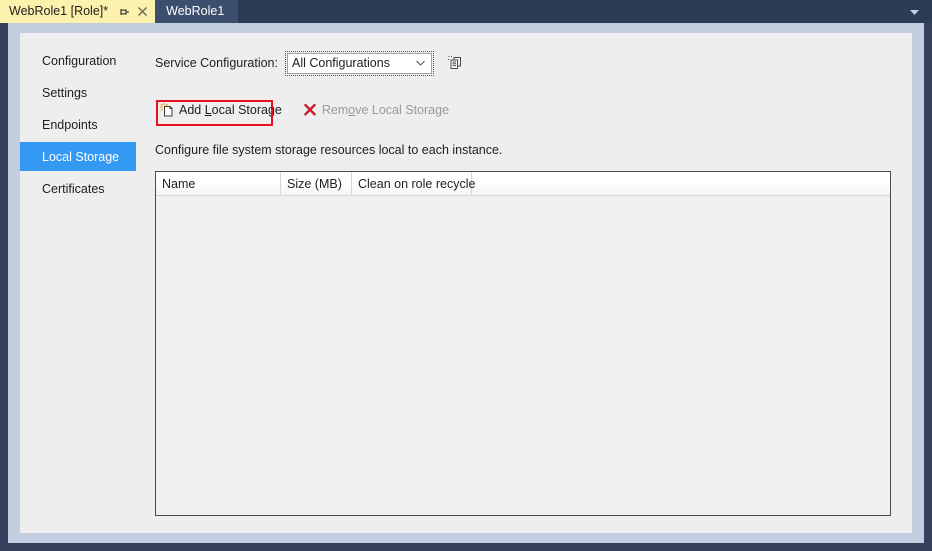 The width and height of the screenshot is (932, 551). I want to click on add-local-storage-label: Add Local Storage, so click(230, 110).